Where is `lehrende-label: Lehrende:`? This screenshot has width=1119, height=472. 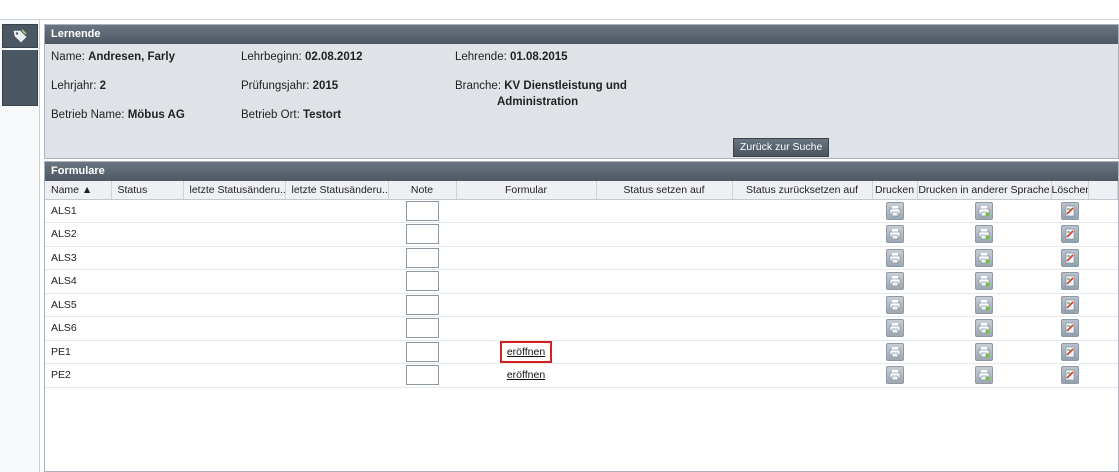
lehrende-label: Lehrende: is located at coordinates (482, 57).